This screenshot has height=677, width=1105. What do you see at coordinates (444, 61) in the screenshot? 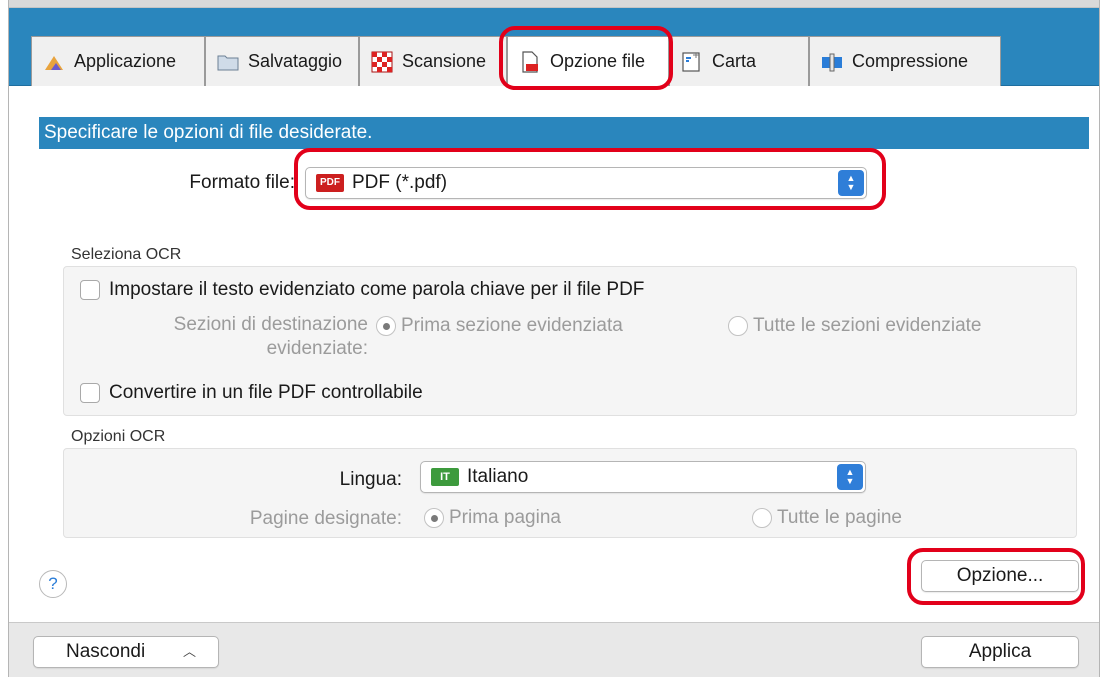
I see `tab-label: Scansione` at bounding box center [444, 61].